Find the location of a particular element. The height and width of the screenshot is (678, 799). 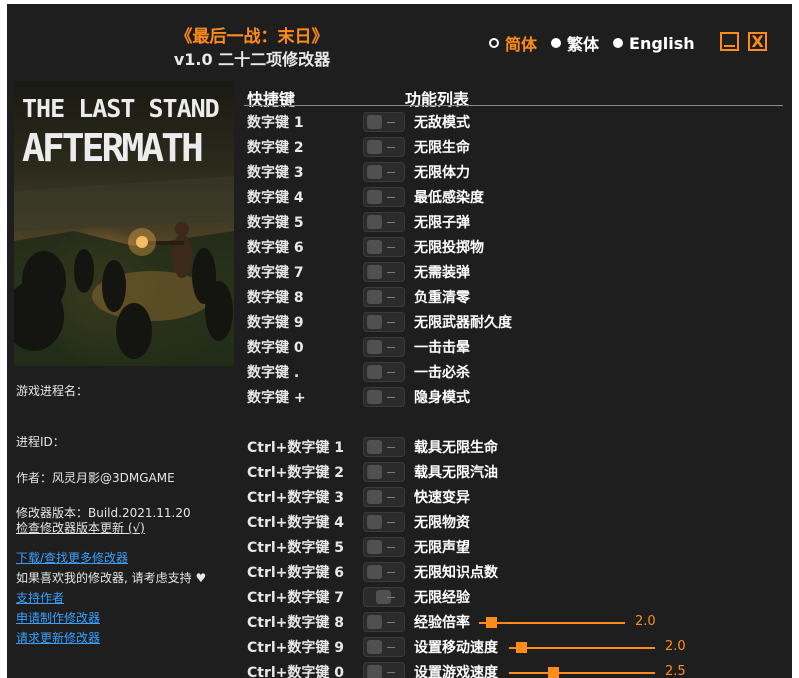

author-text: 作者：风灵月影@3DMGAME is located at coordinates (95, 478).